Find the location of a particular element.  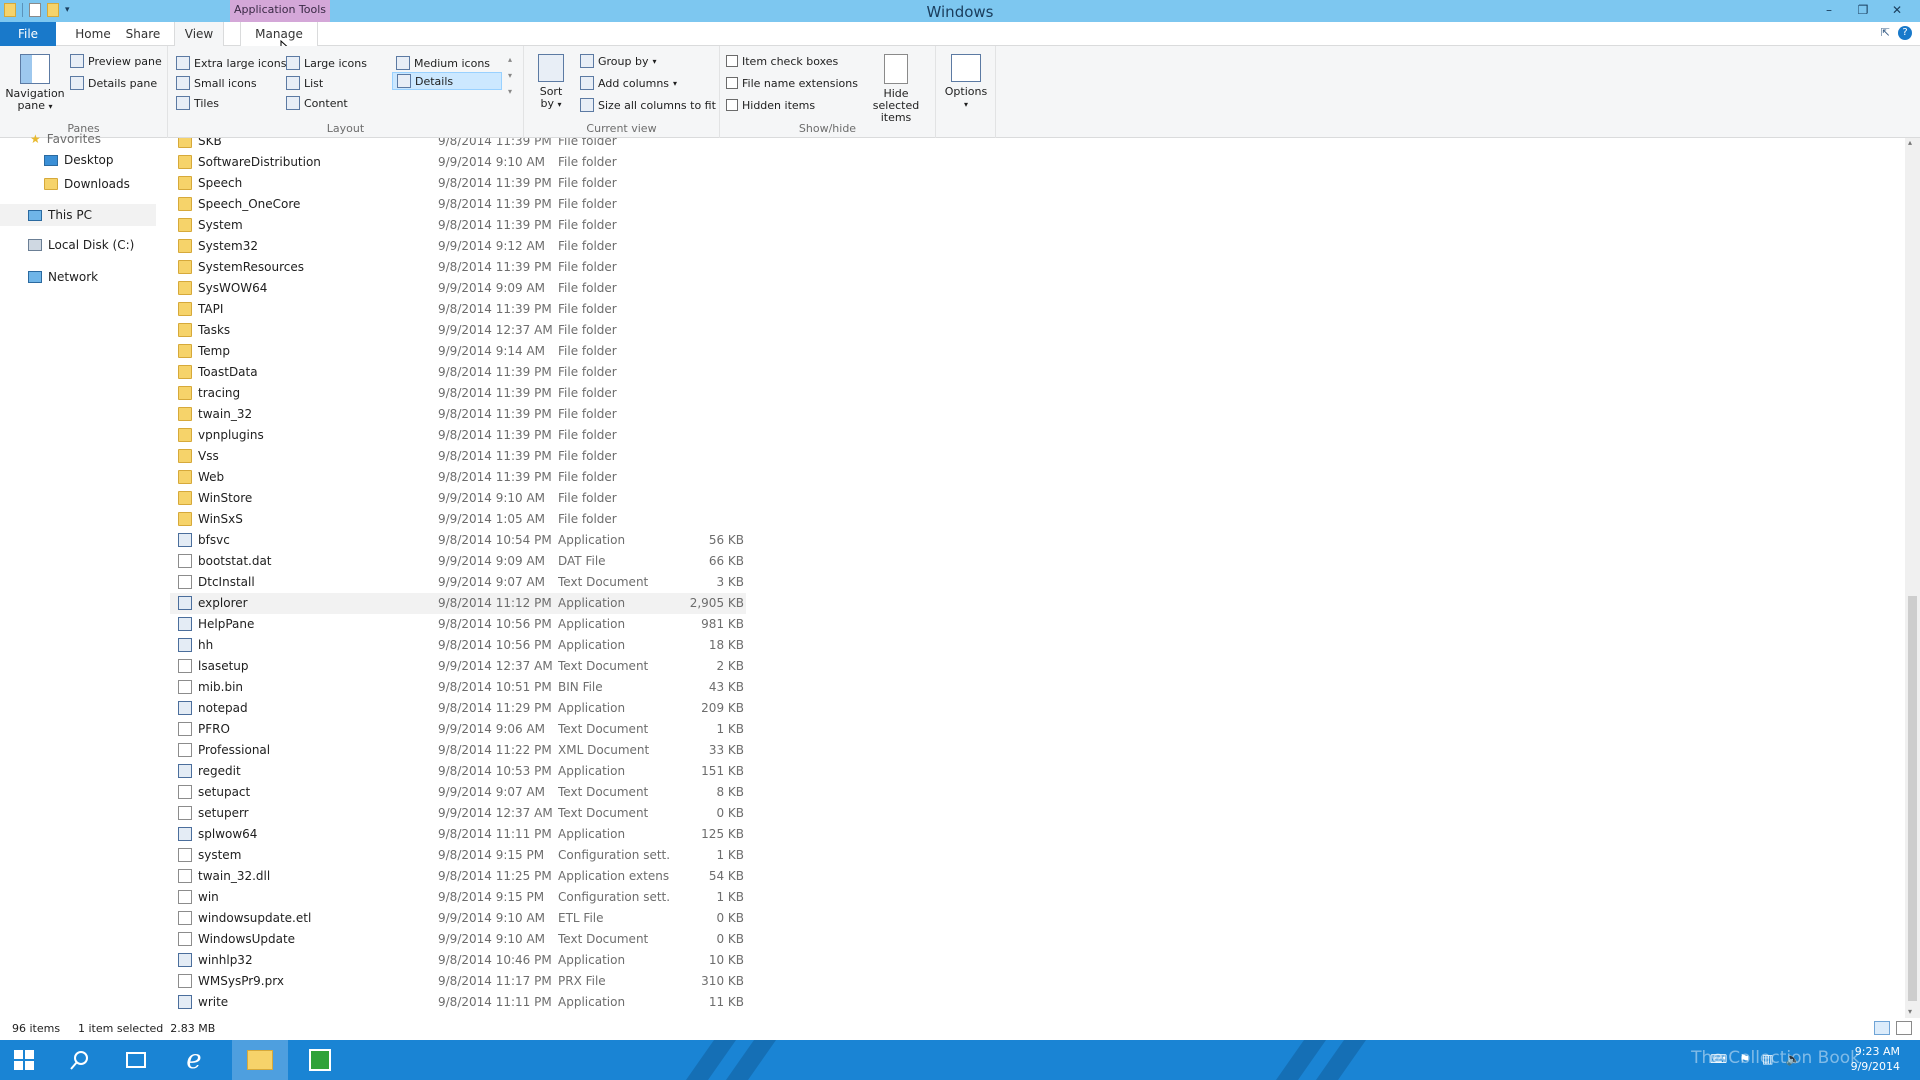

item-check-boxes-checkbox is located at coordinates (732, 61).